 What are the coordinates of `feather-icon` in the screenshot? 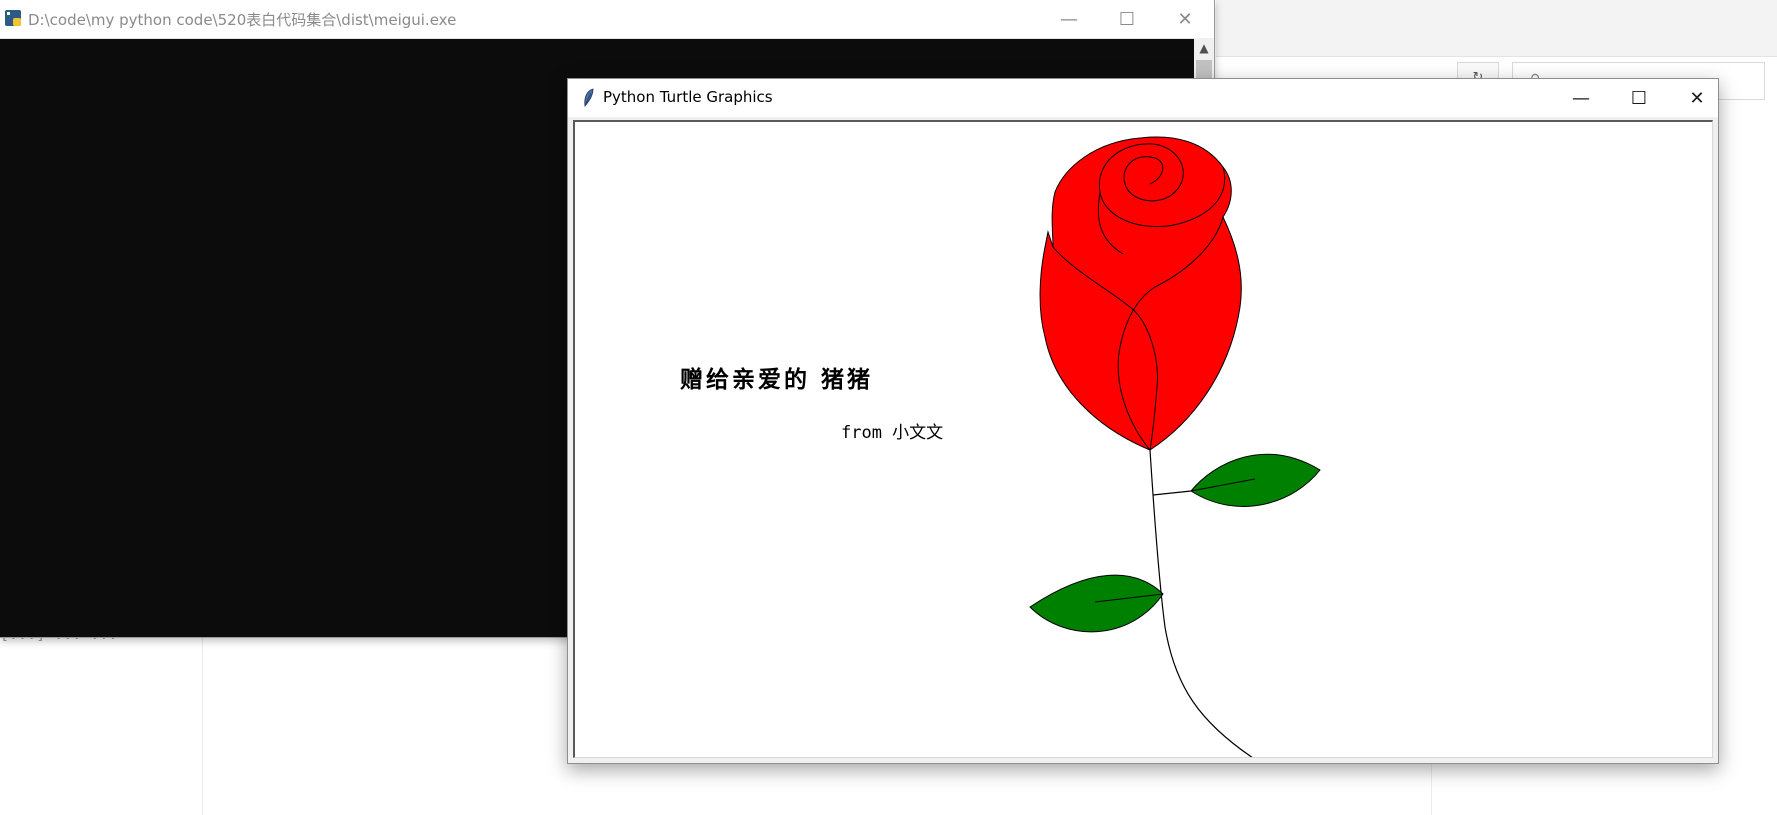 It's located at (589, 97).